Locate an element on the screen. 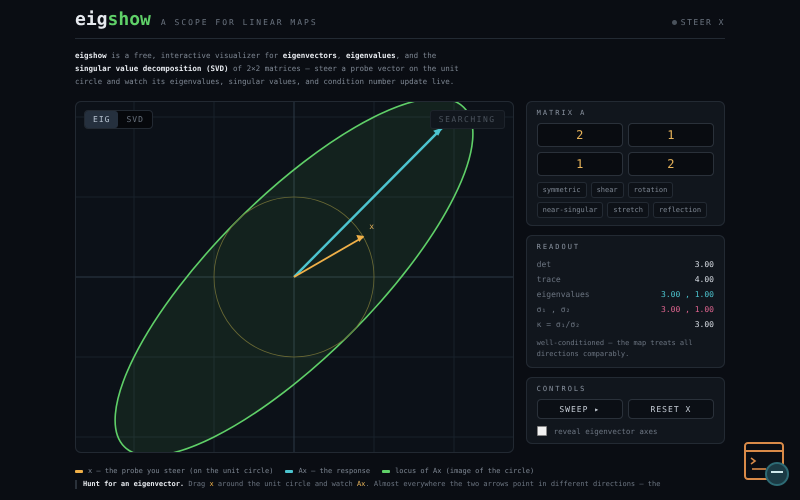 The height and width of the screenshot is (500, 800). control-button: RESET X is located at coordinates (671, 409).